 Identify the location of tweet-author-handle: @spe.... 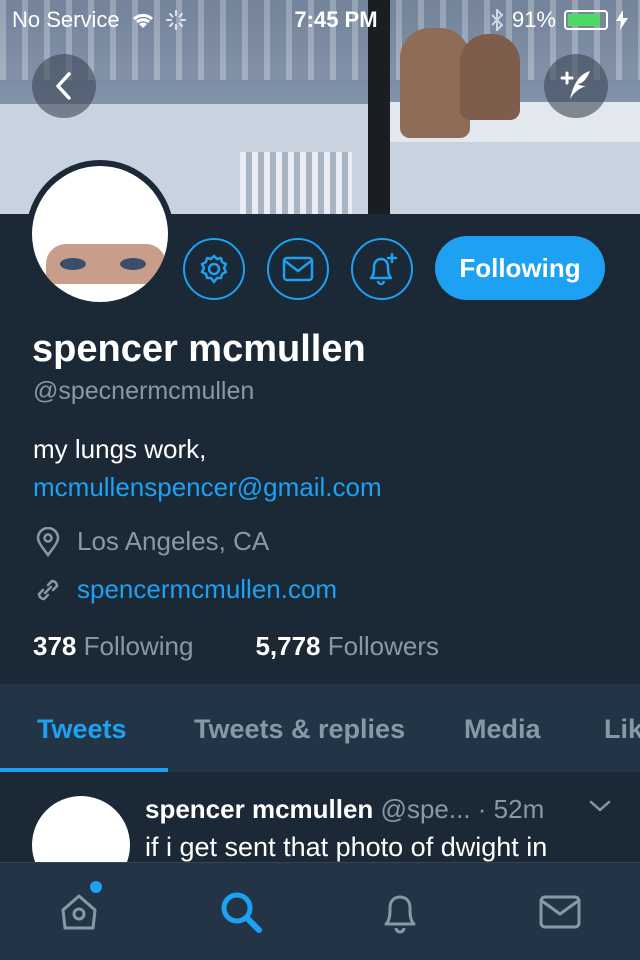
(425, 809).